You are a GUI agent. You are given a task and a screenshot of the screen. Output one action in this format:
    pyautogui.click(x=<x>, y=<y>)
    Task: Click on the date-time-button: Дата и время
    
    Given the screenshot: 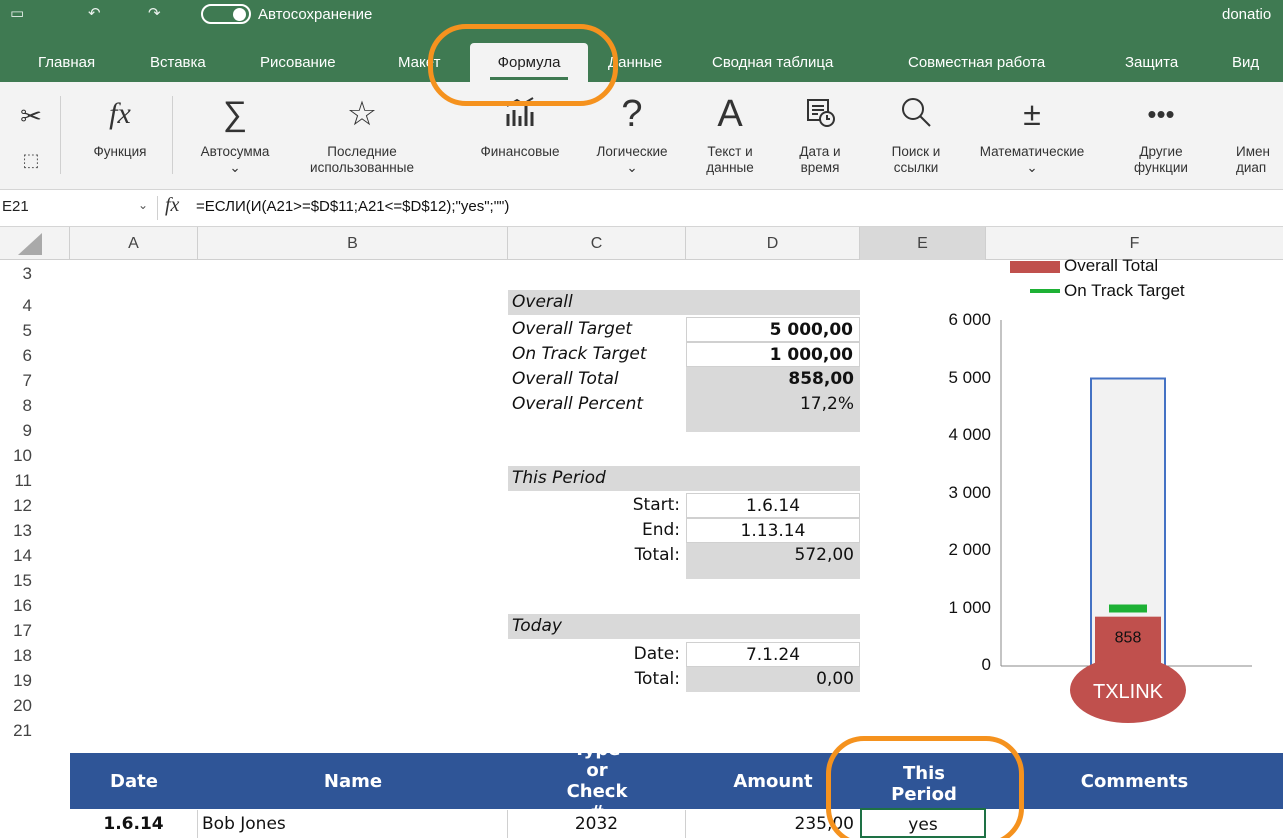 What is the action you would take?
    pyautogui.click(x=820, y=136)
    